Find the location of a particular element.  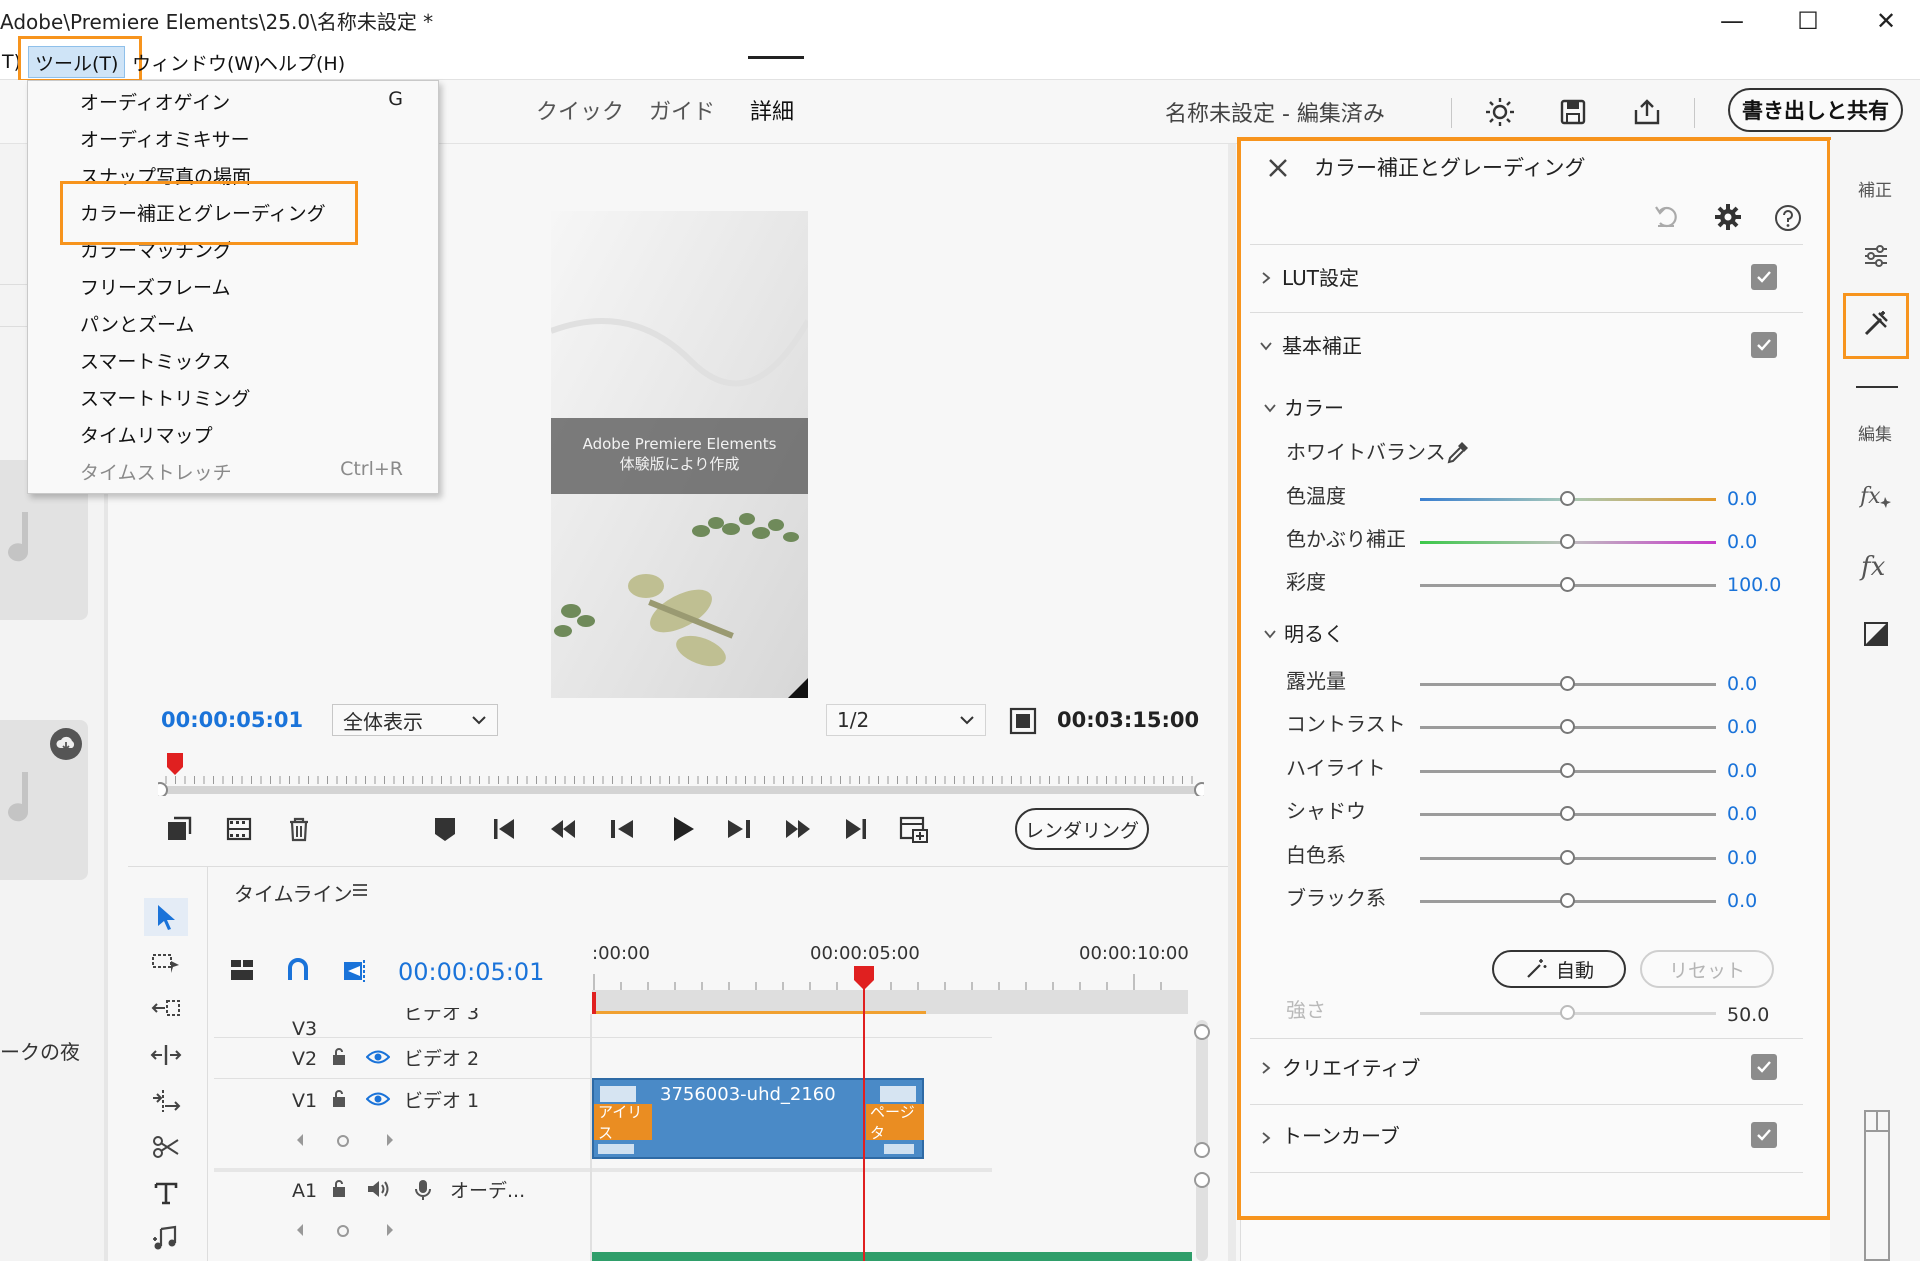

text-tool is located at coordinates (166, 1193).